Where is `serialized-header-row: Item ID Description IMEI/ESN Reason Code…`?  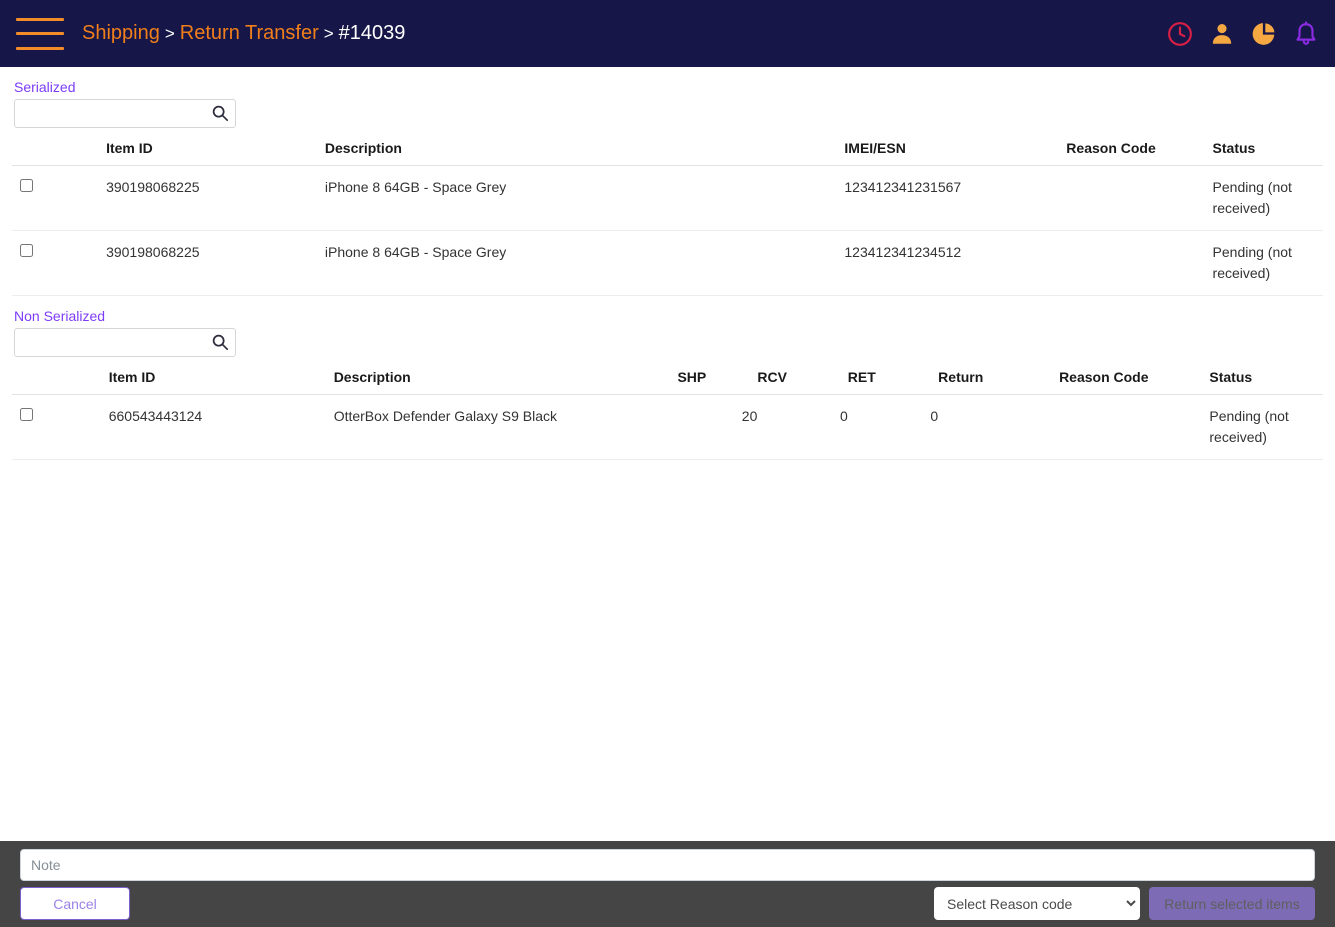
serialized-header-row: Item ID Description IMEI/ESN Reason Code… is located at coordinates (667, 153).